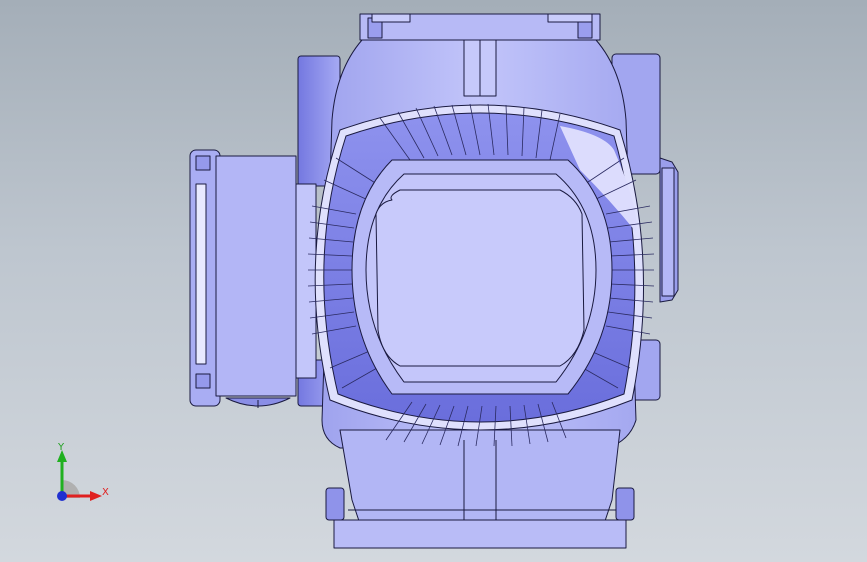 Image resolution: width=867 pixels, height=562 pixels. I want to click on z-axis-dot-icon, so click(62, 496).